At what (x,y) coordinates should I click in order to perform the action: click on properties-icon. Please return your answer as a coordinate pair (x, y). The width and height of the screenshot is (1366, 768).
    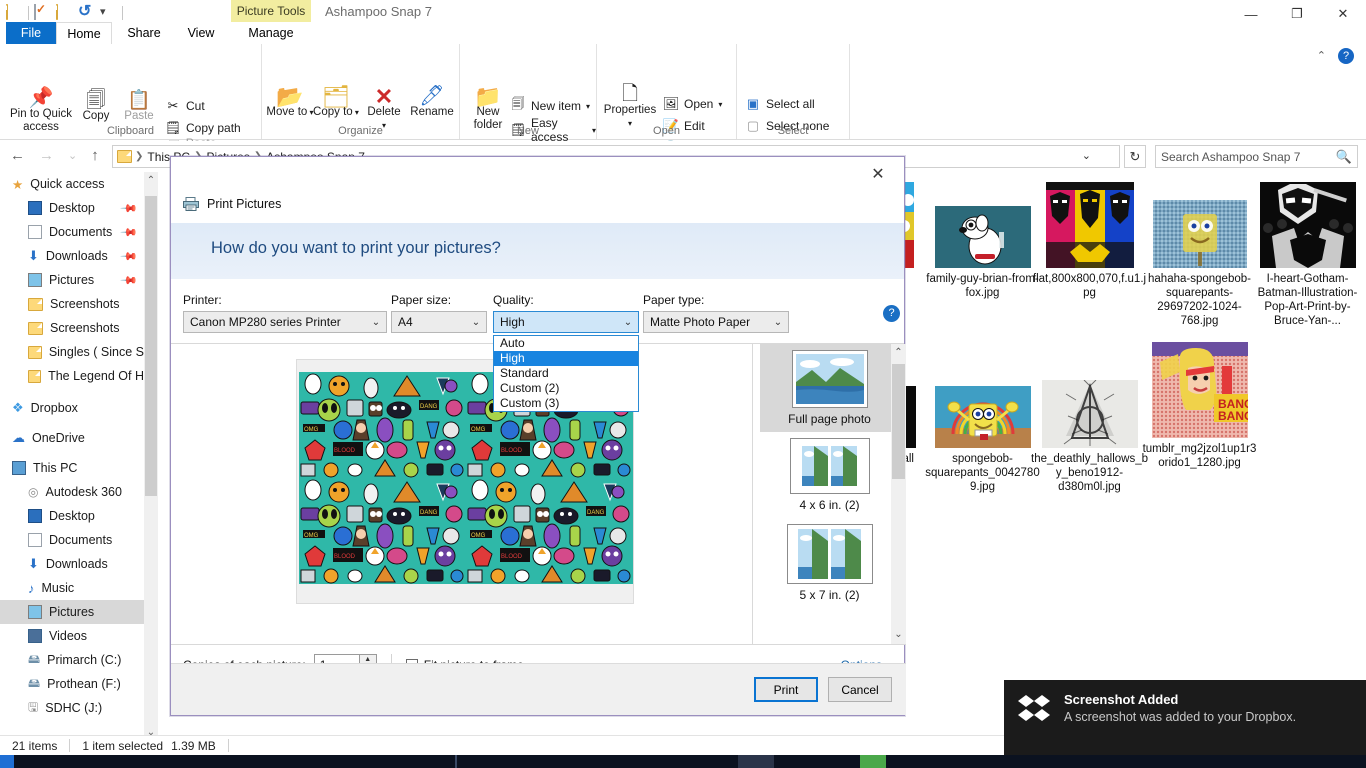
    Looking at the image, I should click on (42, 12).